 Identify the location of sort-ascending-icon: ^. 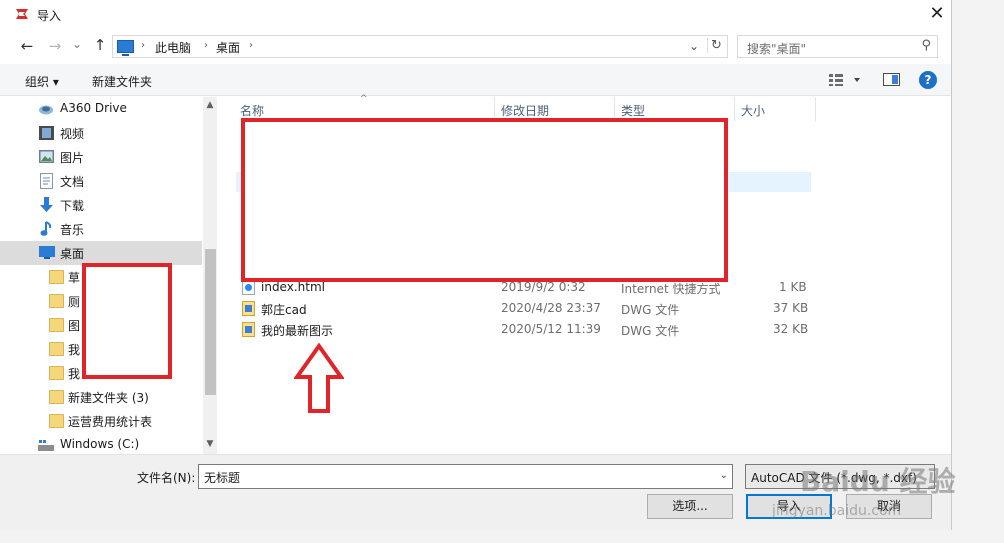
(364, 99).